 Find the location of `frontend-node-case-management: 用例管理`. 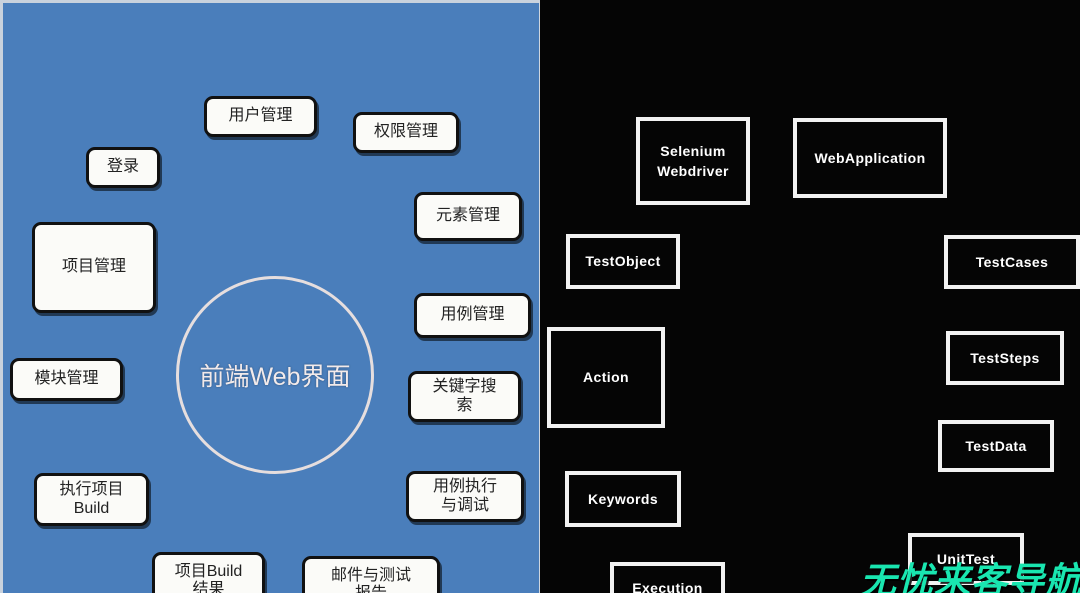

frontend-node-case-management: 用例管理 is located at coordinates (472, 315).